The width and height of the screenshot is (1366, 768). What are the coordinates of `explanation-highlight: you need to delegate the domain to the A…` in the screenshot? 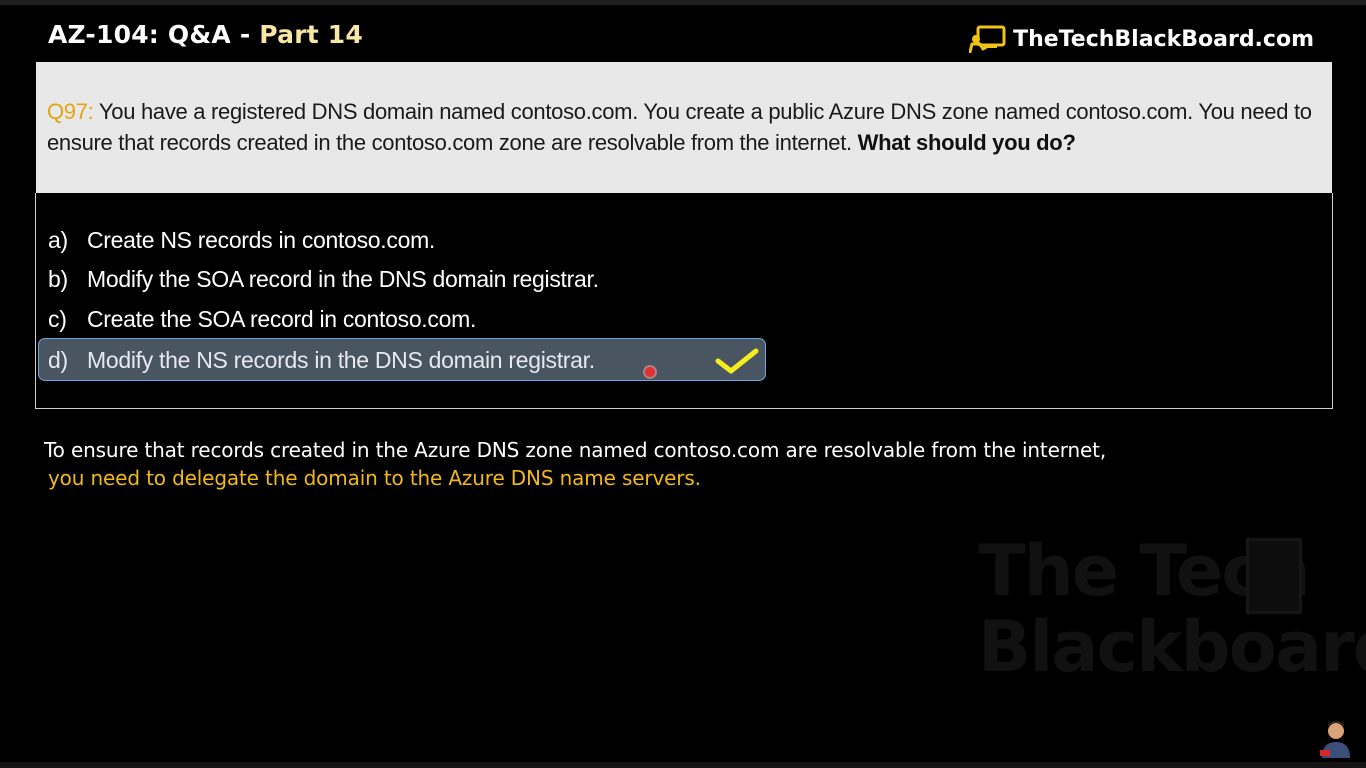 It's located at (374, 478).